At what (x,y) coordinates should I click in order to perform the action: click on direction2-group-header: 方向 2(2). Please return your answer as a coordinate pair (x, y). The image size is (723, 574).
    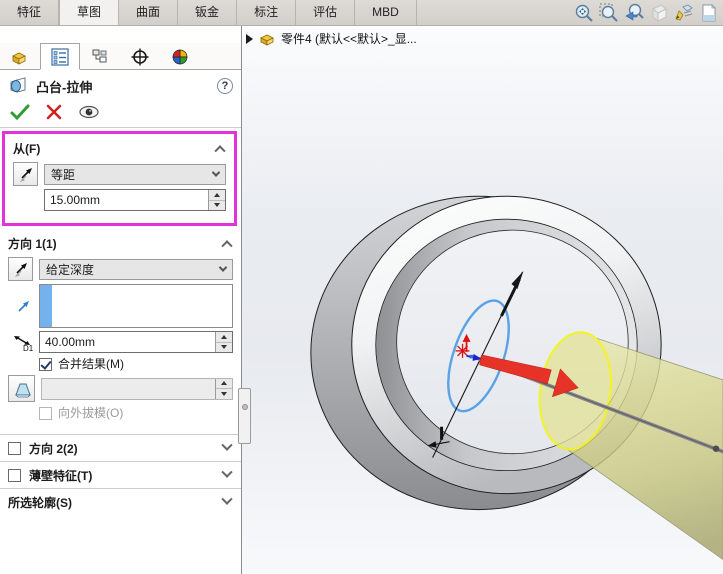
    Looking at the image, I should click on (120, 448).